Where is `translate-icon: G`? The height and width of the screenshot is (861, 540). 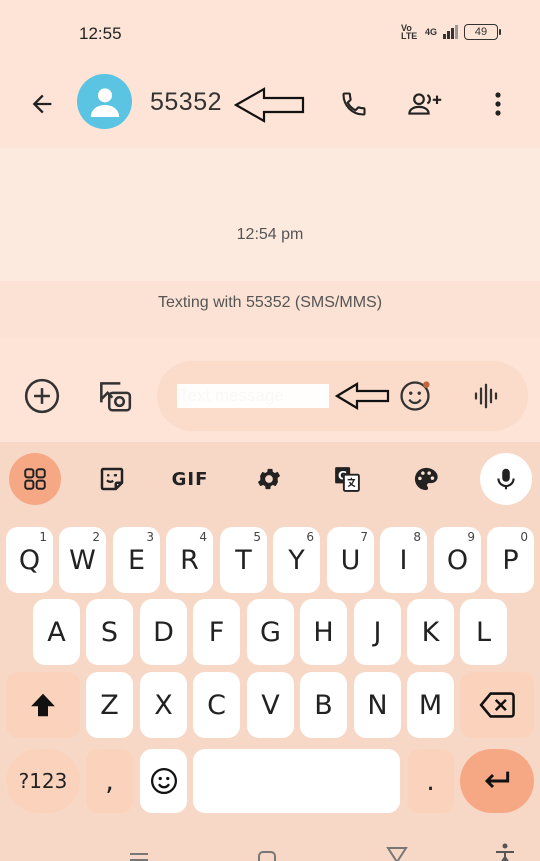 translate-icon: G is located at coordinates (347, 479).